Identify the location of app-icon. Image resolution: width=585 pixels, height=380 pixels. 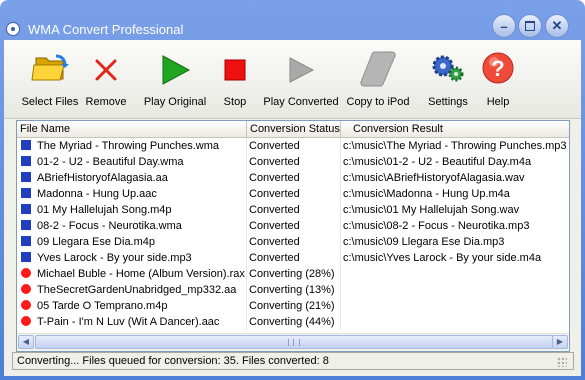
(13, 29).